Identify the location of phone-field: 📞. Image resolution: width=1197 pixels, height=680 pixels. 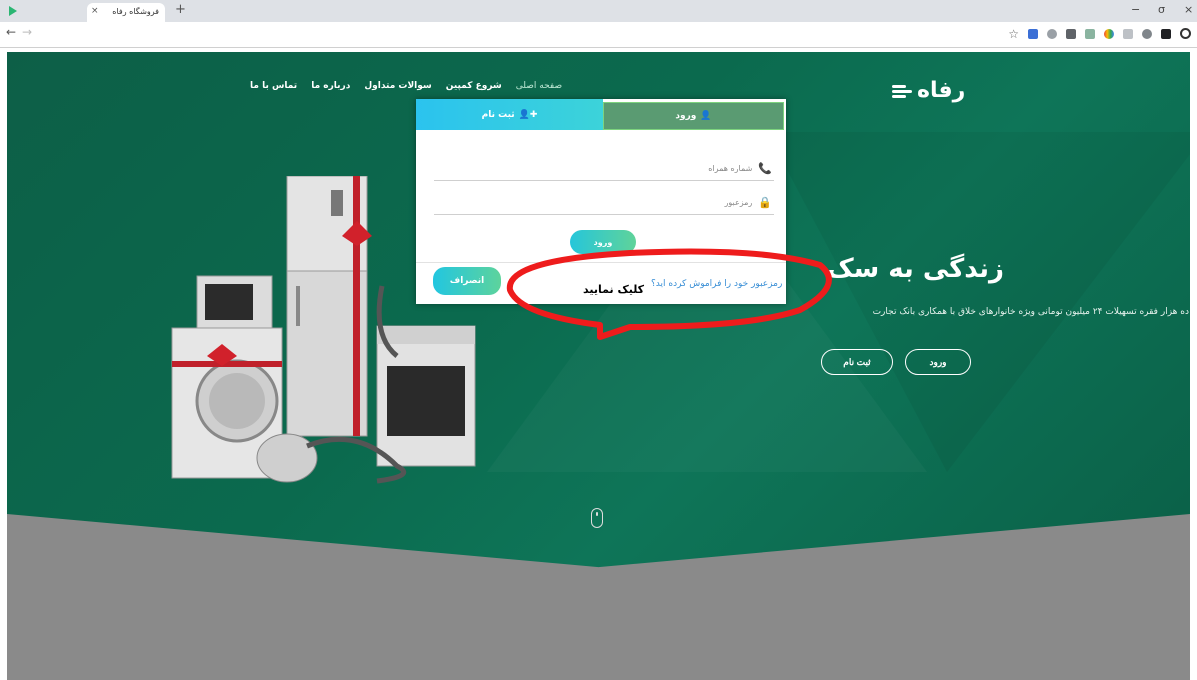
(604, 169).